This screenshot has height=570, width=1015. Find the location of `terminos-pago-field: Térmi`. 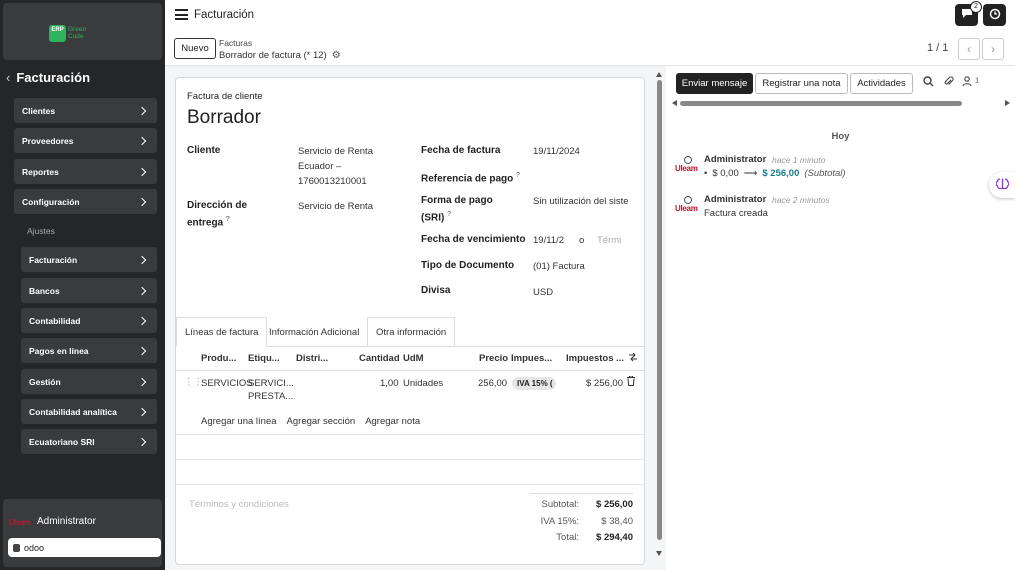

terminos-pago-field: Térmi is located at coordinates (609, 240).